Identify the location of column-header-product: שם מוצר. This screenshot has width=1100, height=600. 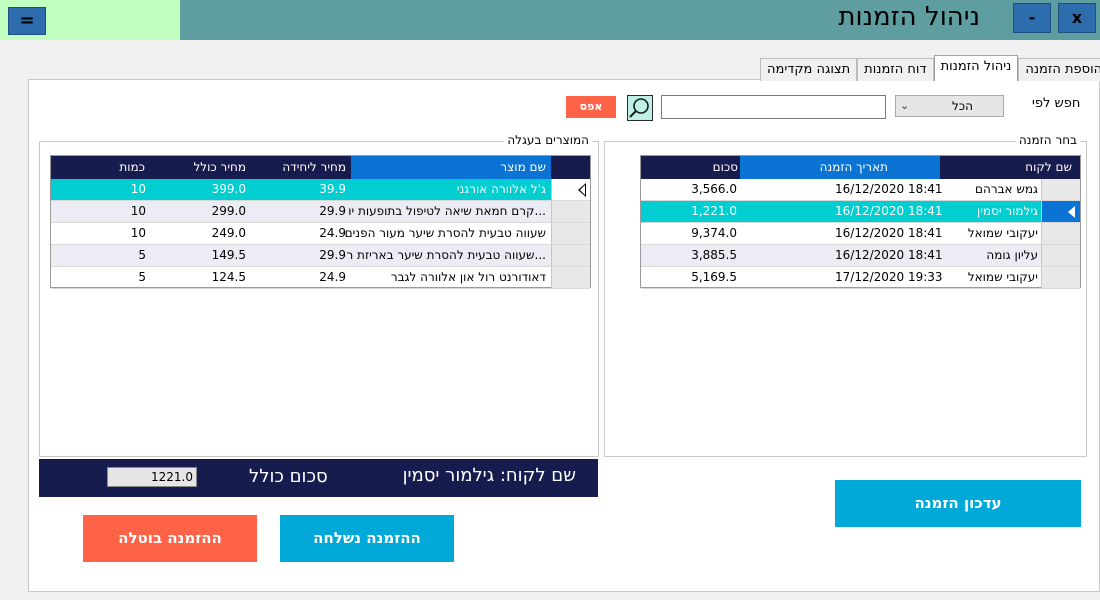
(451, 167).